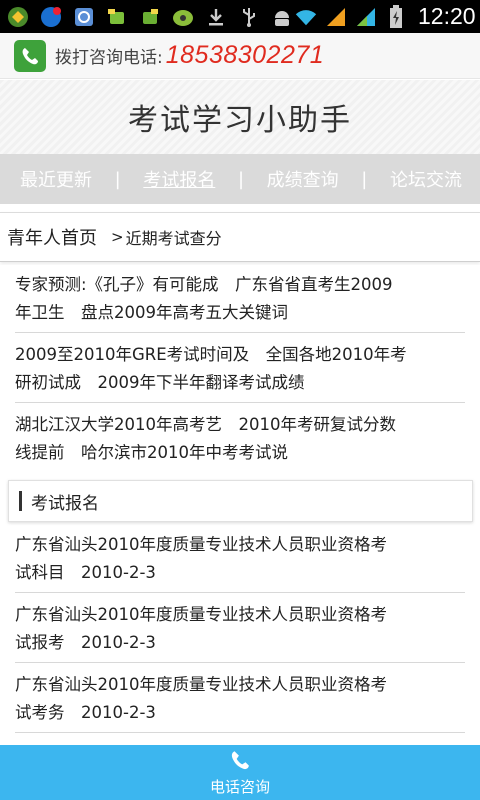  Describe the element at coordinates (245, 55) in the screenshot. I see `phone-number-link: 18538302271` at that location.